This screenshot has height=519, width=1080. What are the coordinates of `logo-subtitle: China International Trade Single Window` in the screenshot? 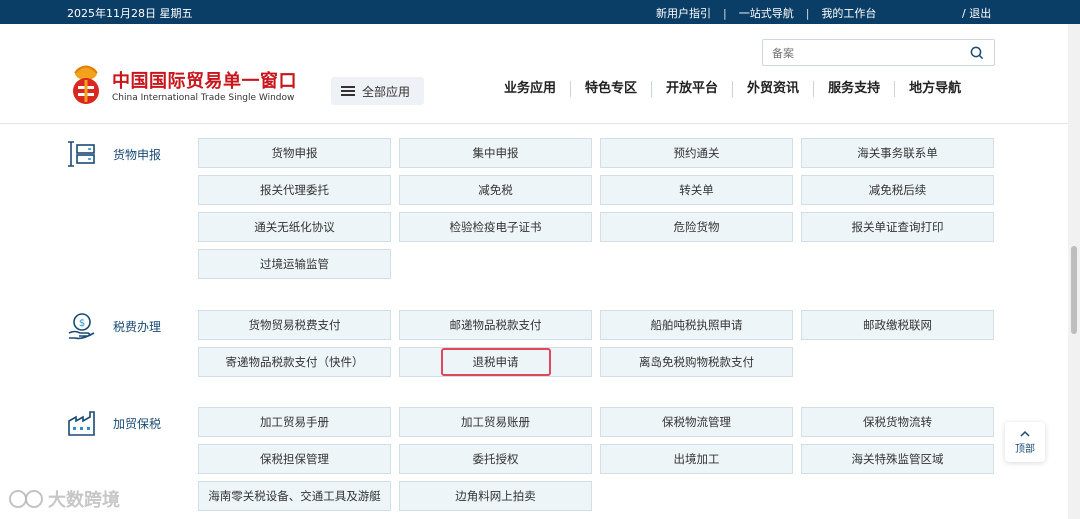 It's located at (203, 98).